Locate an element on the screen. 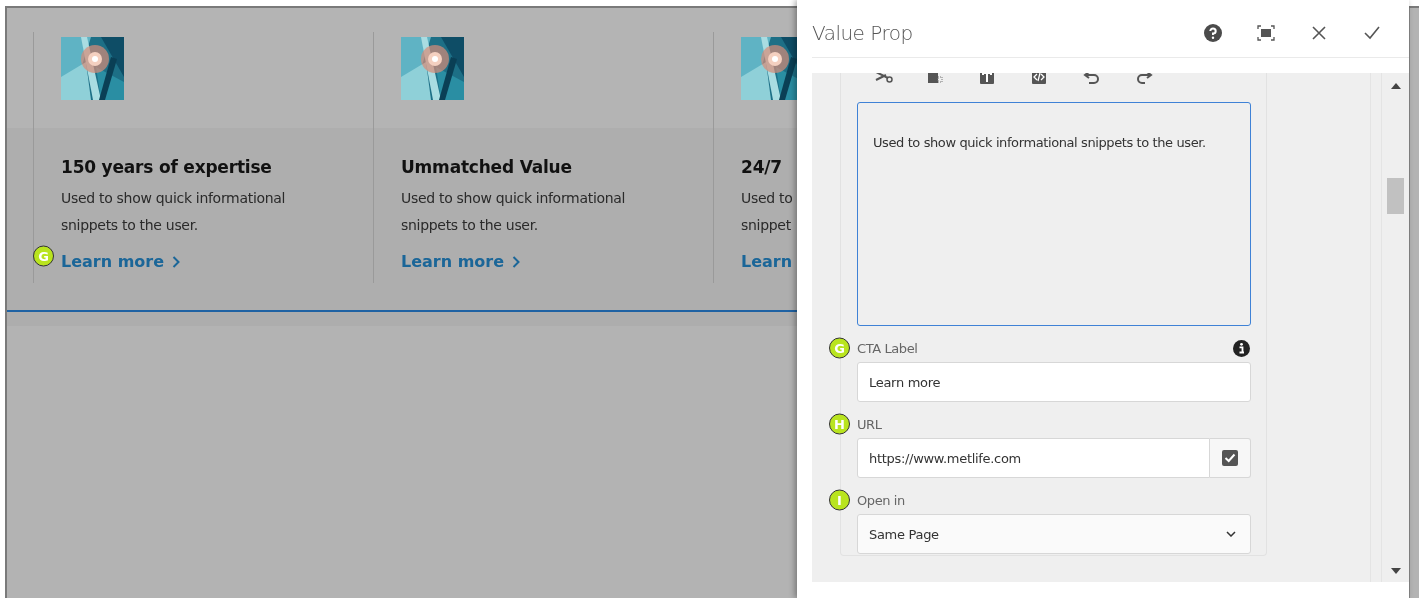 The image size is (1419, 598). text-format-icon is located at coordinates (987, 79).